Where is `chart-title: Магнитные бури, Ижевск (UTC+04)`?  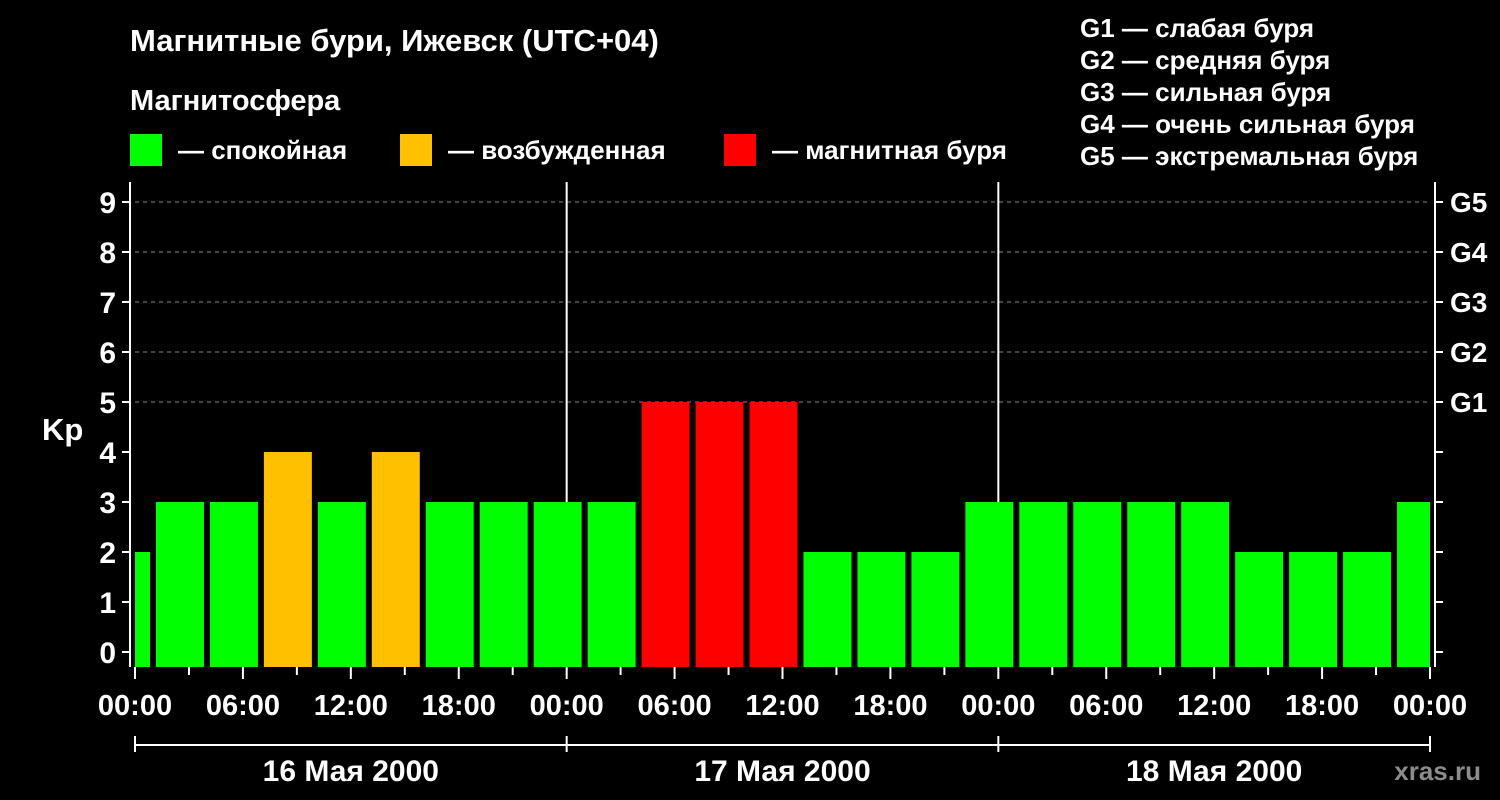
chart-title: Магнитные бури, Ижевск (UTC+04) is located at coordinates (394, 40).